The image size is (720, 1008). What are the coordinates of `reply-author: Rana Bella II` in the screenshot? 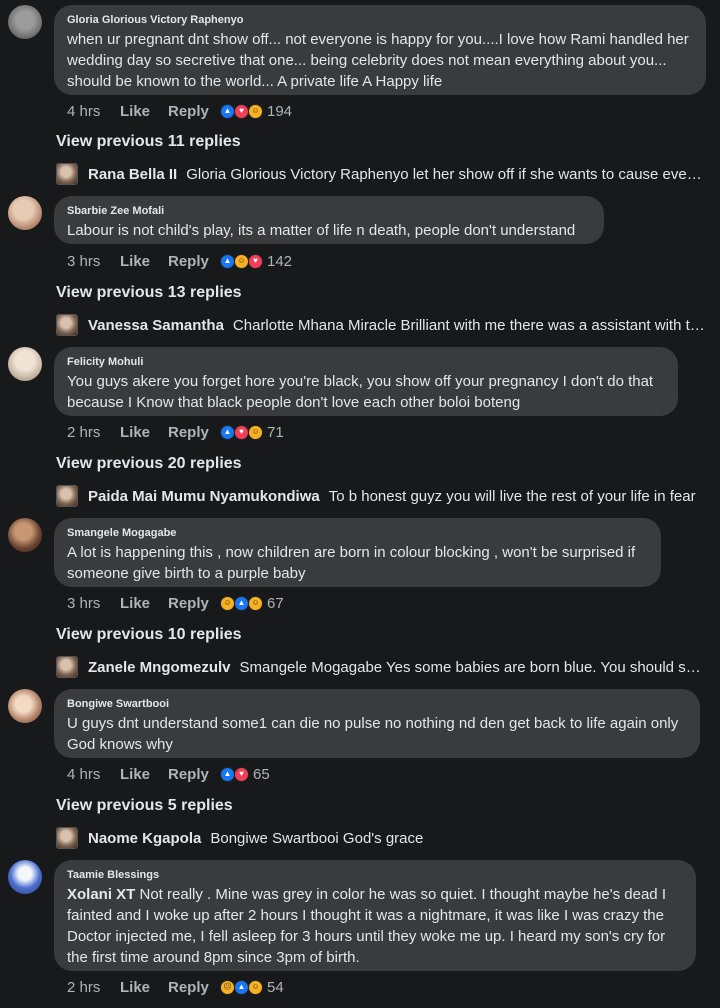 It's located at (132, 174).